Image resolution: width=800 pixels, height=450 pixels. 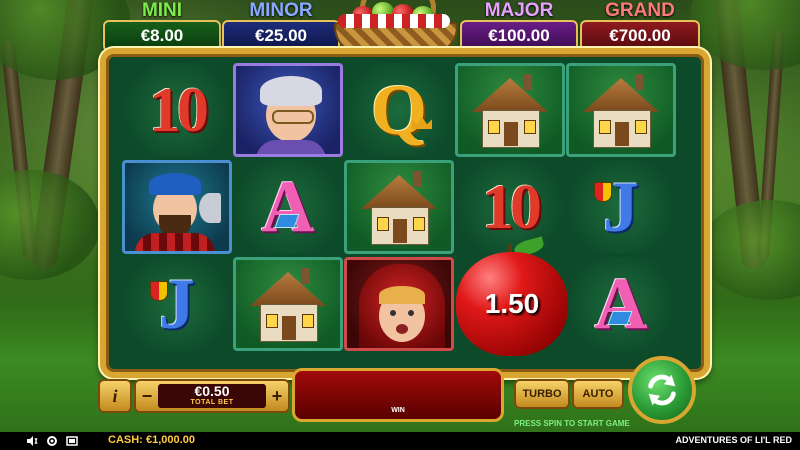 I want to click on jackpot-mini: MINI €8.00, so click(x=162, y=26).